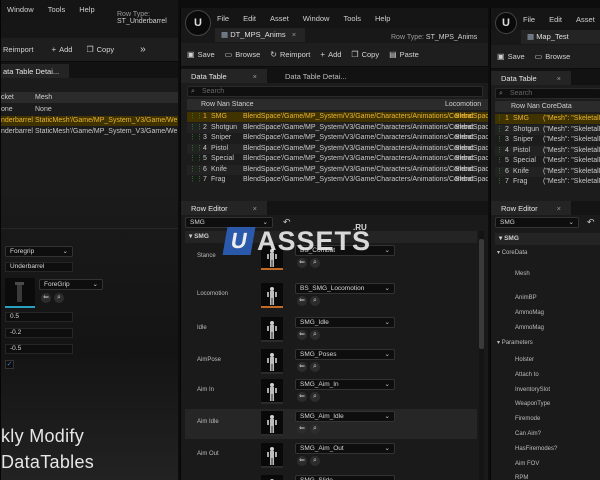 This screenshot has height=480, width=600. I want to click on table-row: ⋮5Special("Mesh": "SkeletalMe, so click(547, 161).